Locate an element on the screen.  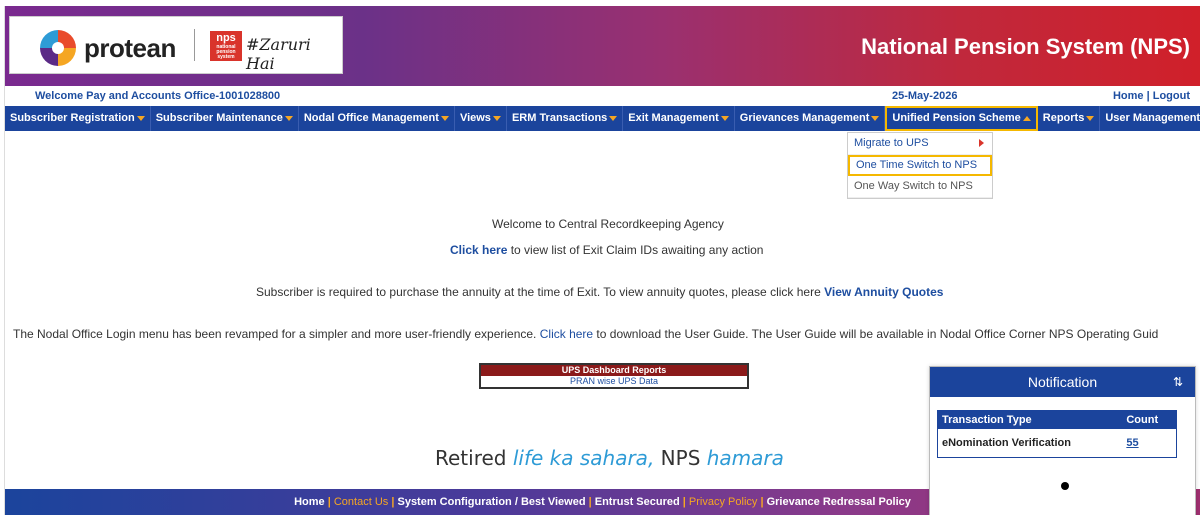
tagline-part: hamara is located at coordinates (745, 458).